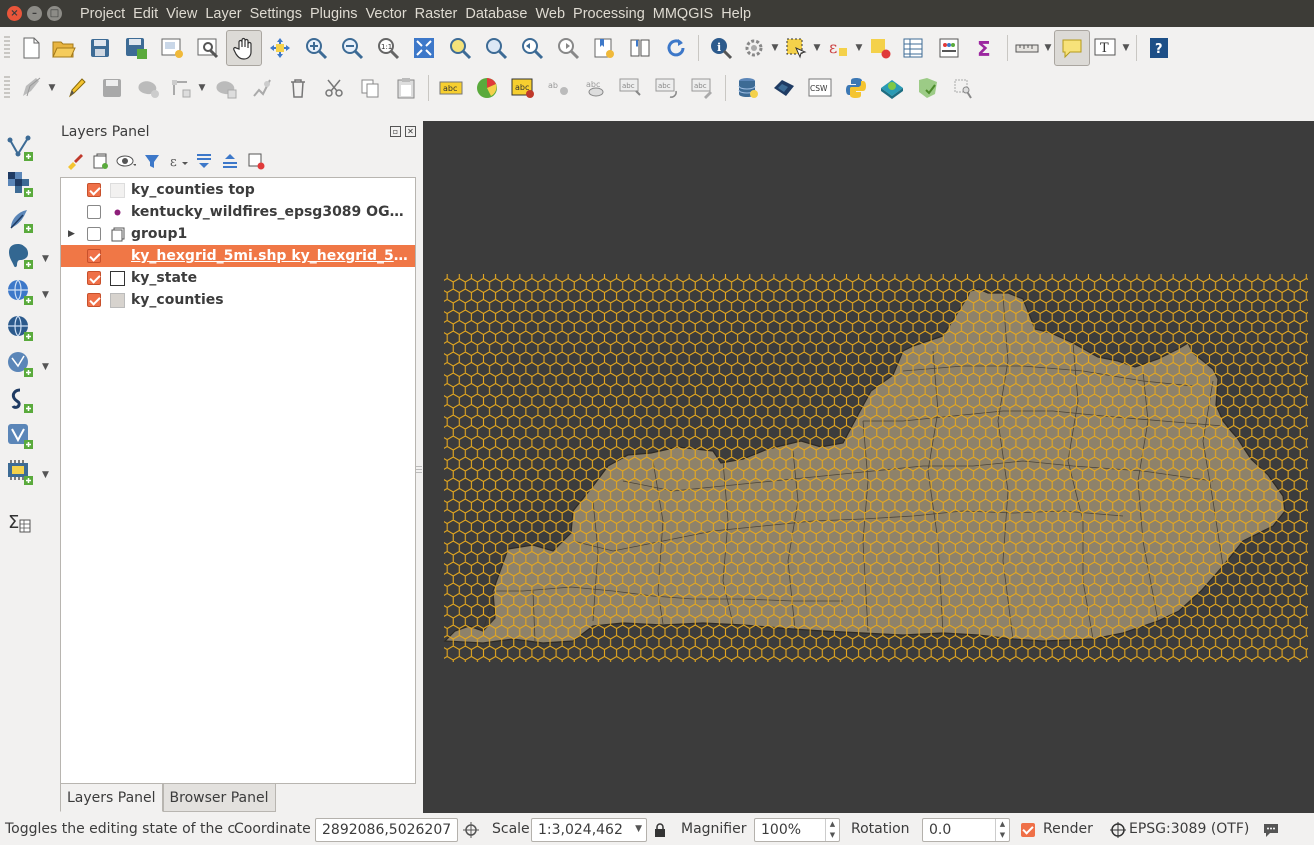  I want to click on wms-dropdown: ▼, so click(45, 295).